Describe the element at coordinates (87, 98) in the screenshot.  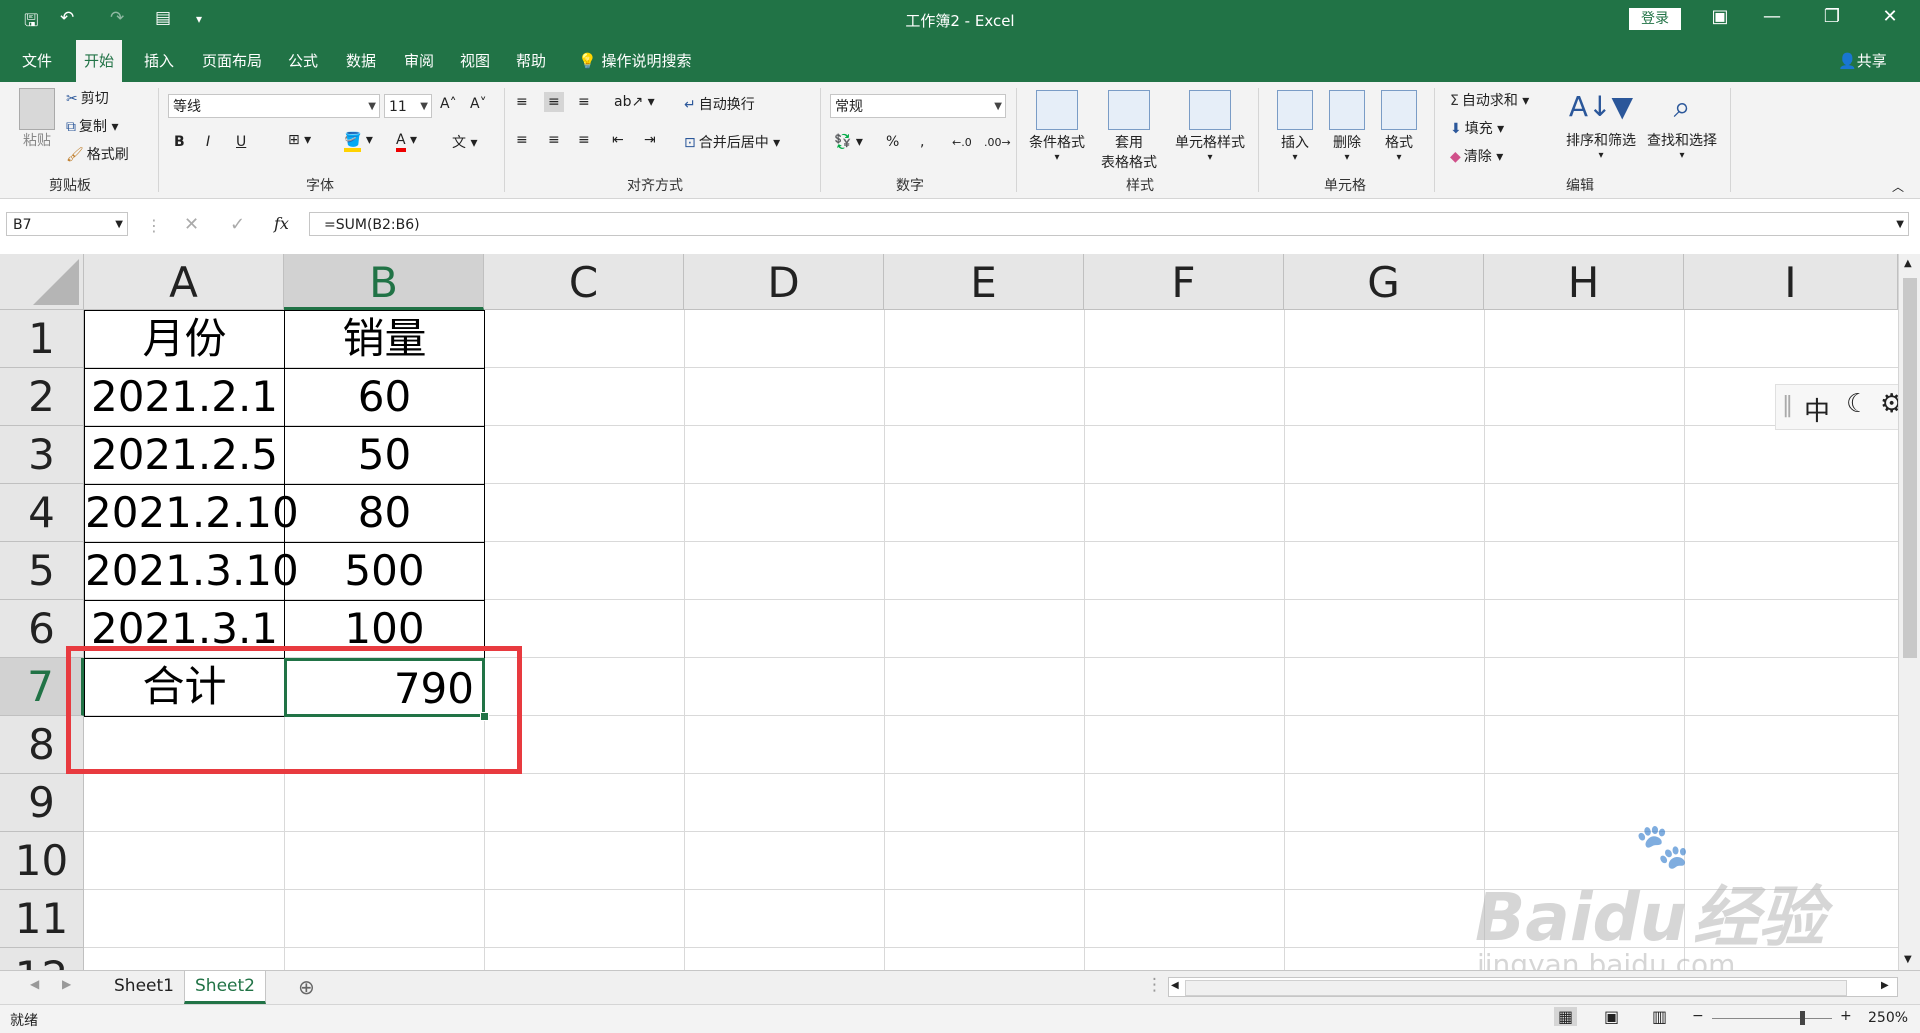
I see `cut-button: ✂ 剪切` at that location.